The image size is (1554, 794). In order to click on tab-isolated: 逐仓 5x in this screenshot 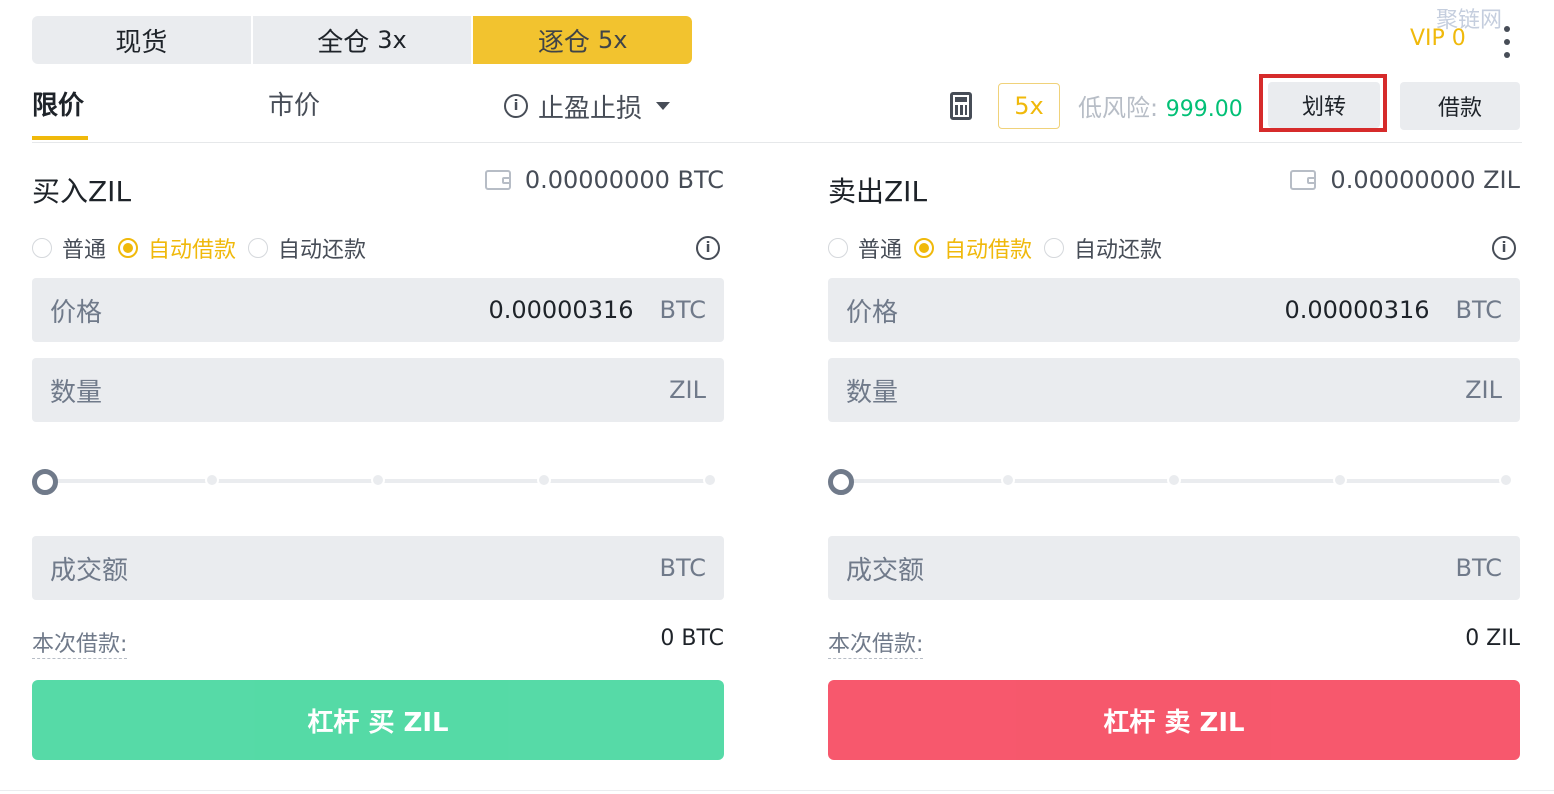, I will do `click(583, 40)`.